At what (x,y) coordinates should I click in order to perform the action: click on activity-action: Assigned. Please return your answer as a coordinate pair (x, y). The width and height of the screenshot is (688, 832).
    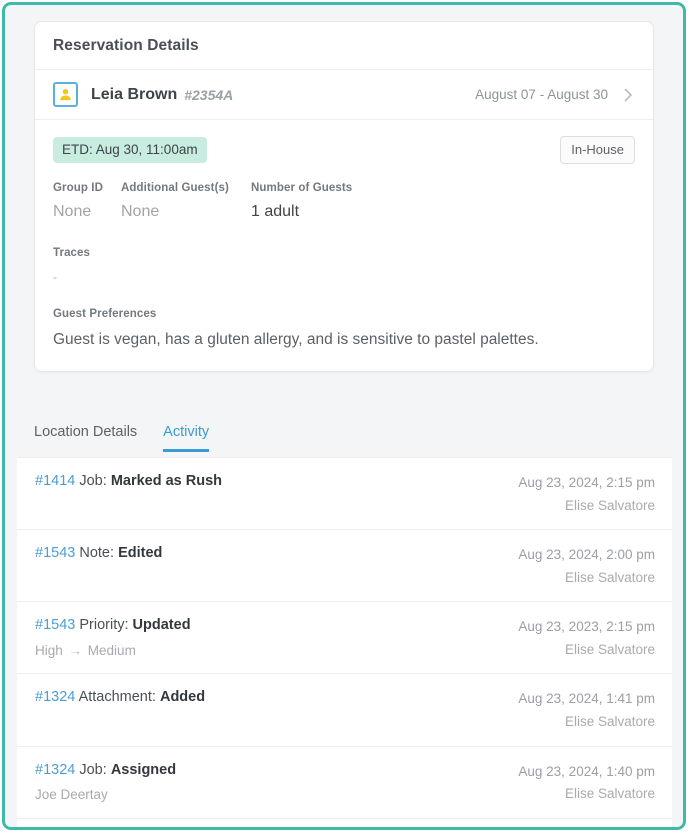
    Looking at the image, I should click on (143, 769).